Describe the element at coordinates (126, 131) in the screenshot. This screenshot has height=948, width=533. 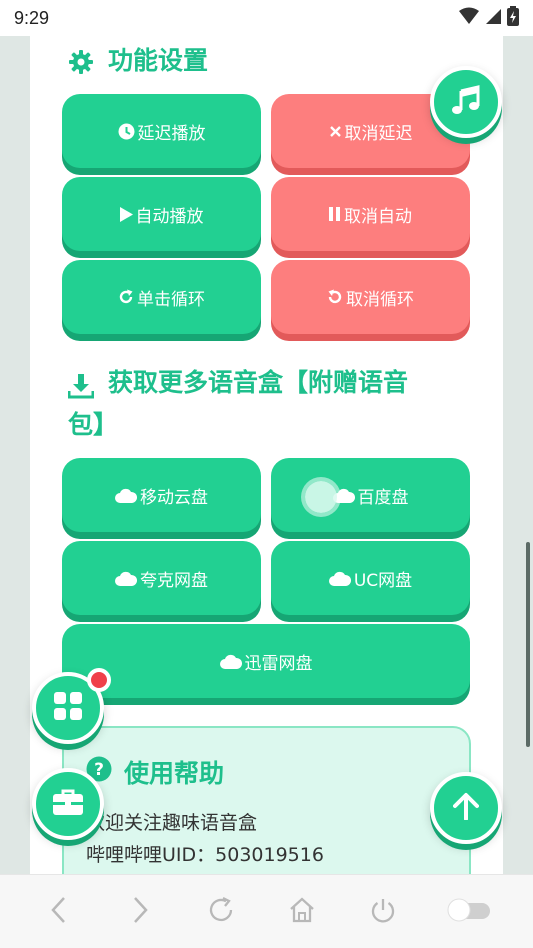
I see `clock-icon` at that location.